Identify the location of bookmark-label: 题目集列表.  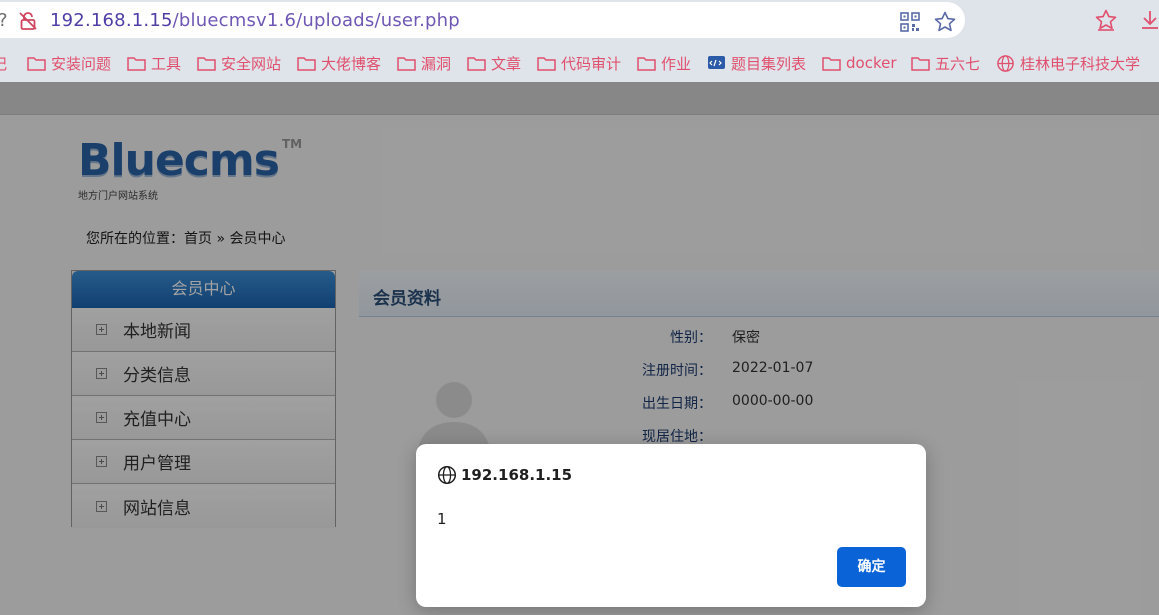
(769, 63).